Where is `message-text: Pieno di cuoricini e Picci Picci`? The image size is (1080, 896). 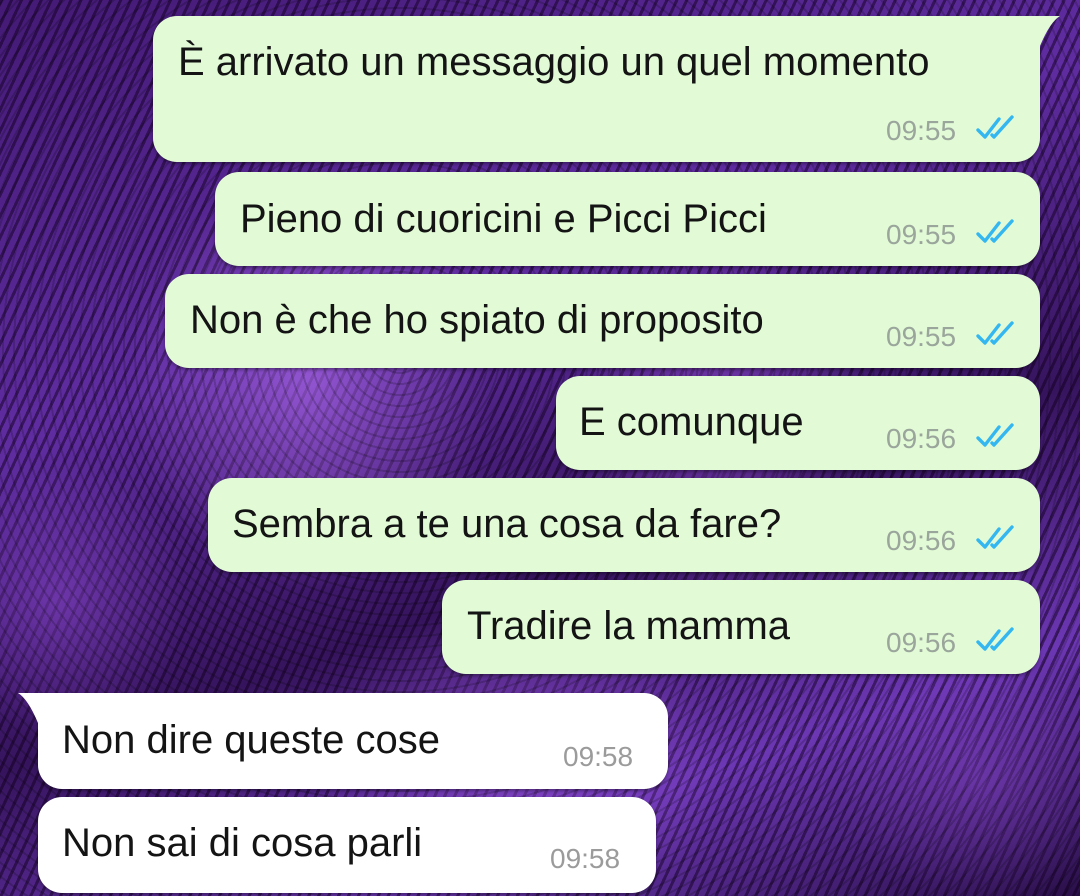
message-text: Pieno di cuoricini e Picci Picci is located at coordinates (503, 219).